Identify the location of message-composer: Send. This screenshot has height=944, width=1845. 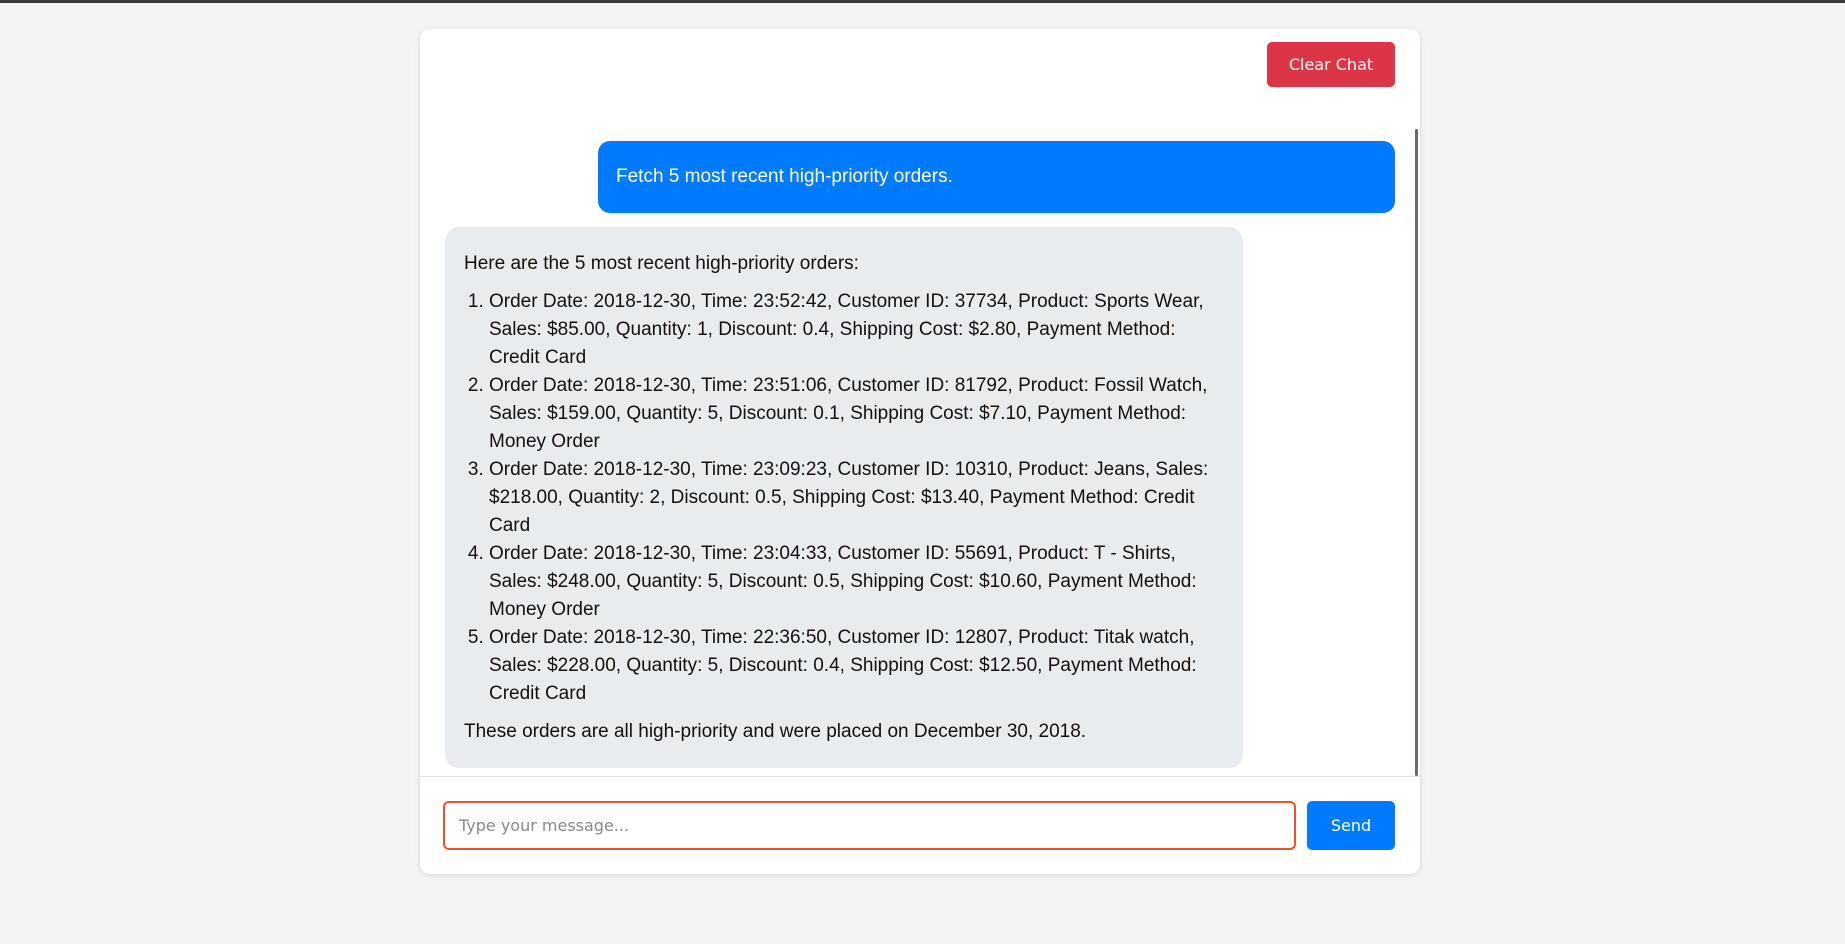
(920, 825).